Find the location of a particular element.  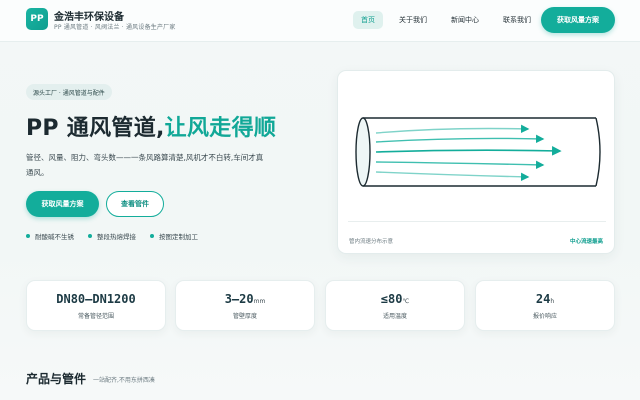

pipe-caption: 管内流速分布示意 is located at coordinates (371, 242).